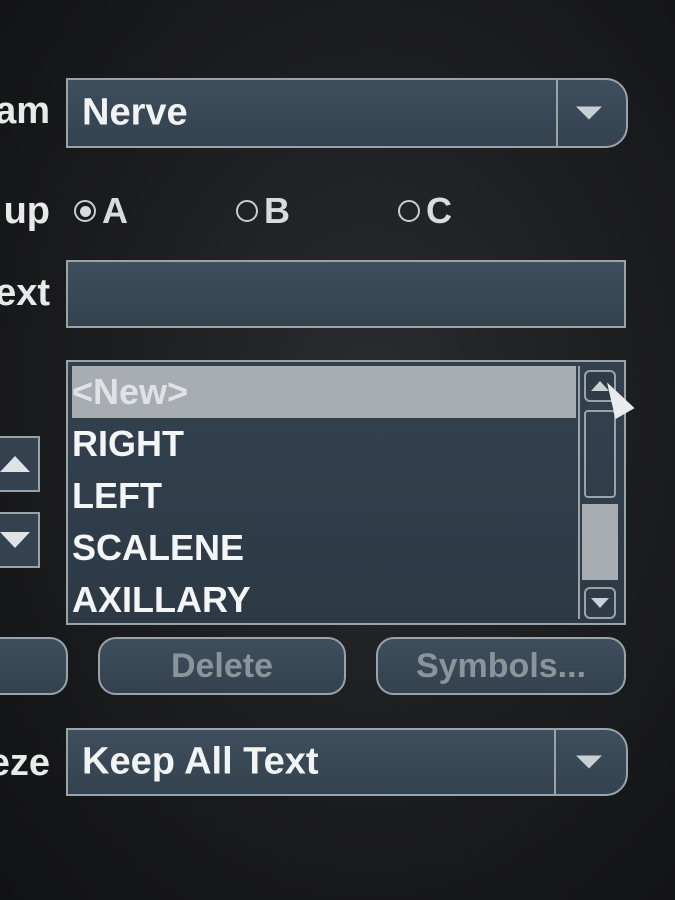  What do you see at coordinates (25, 293) in the screenshot?
I see `text-label: ext` at bounding box center [25, 293].